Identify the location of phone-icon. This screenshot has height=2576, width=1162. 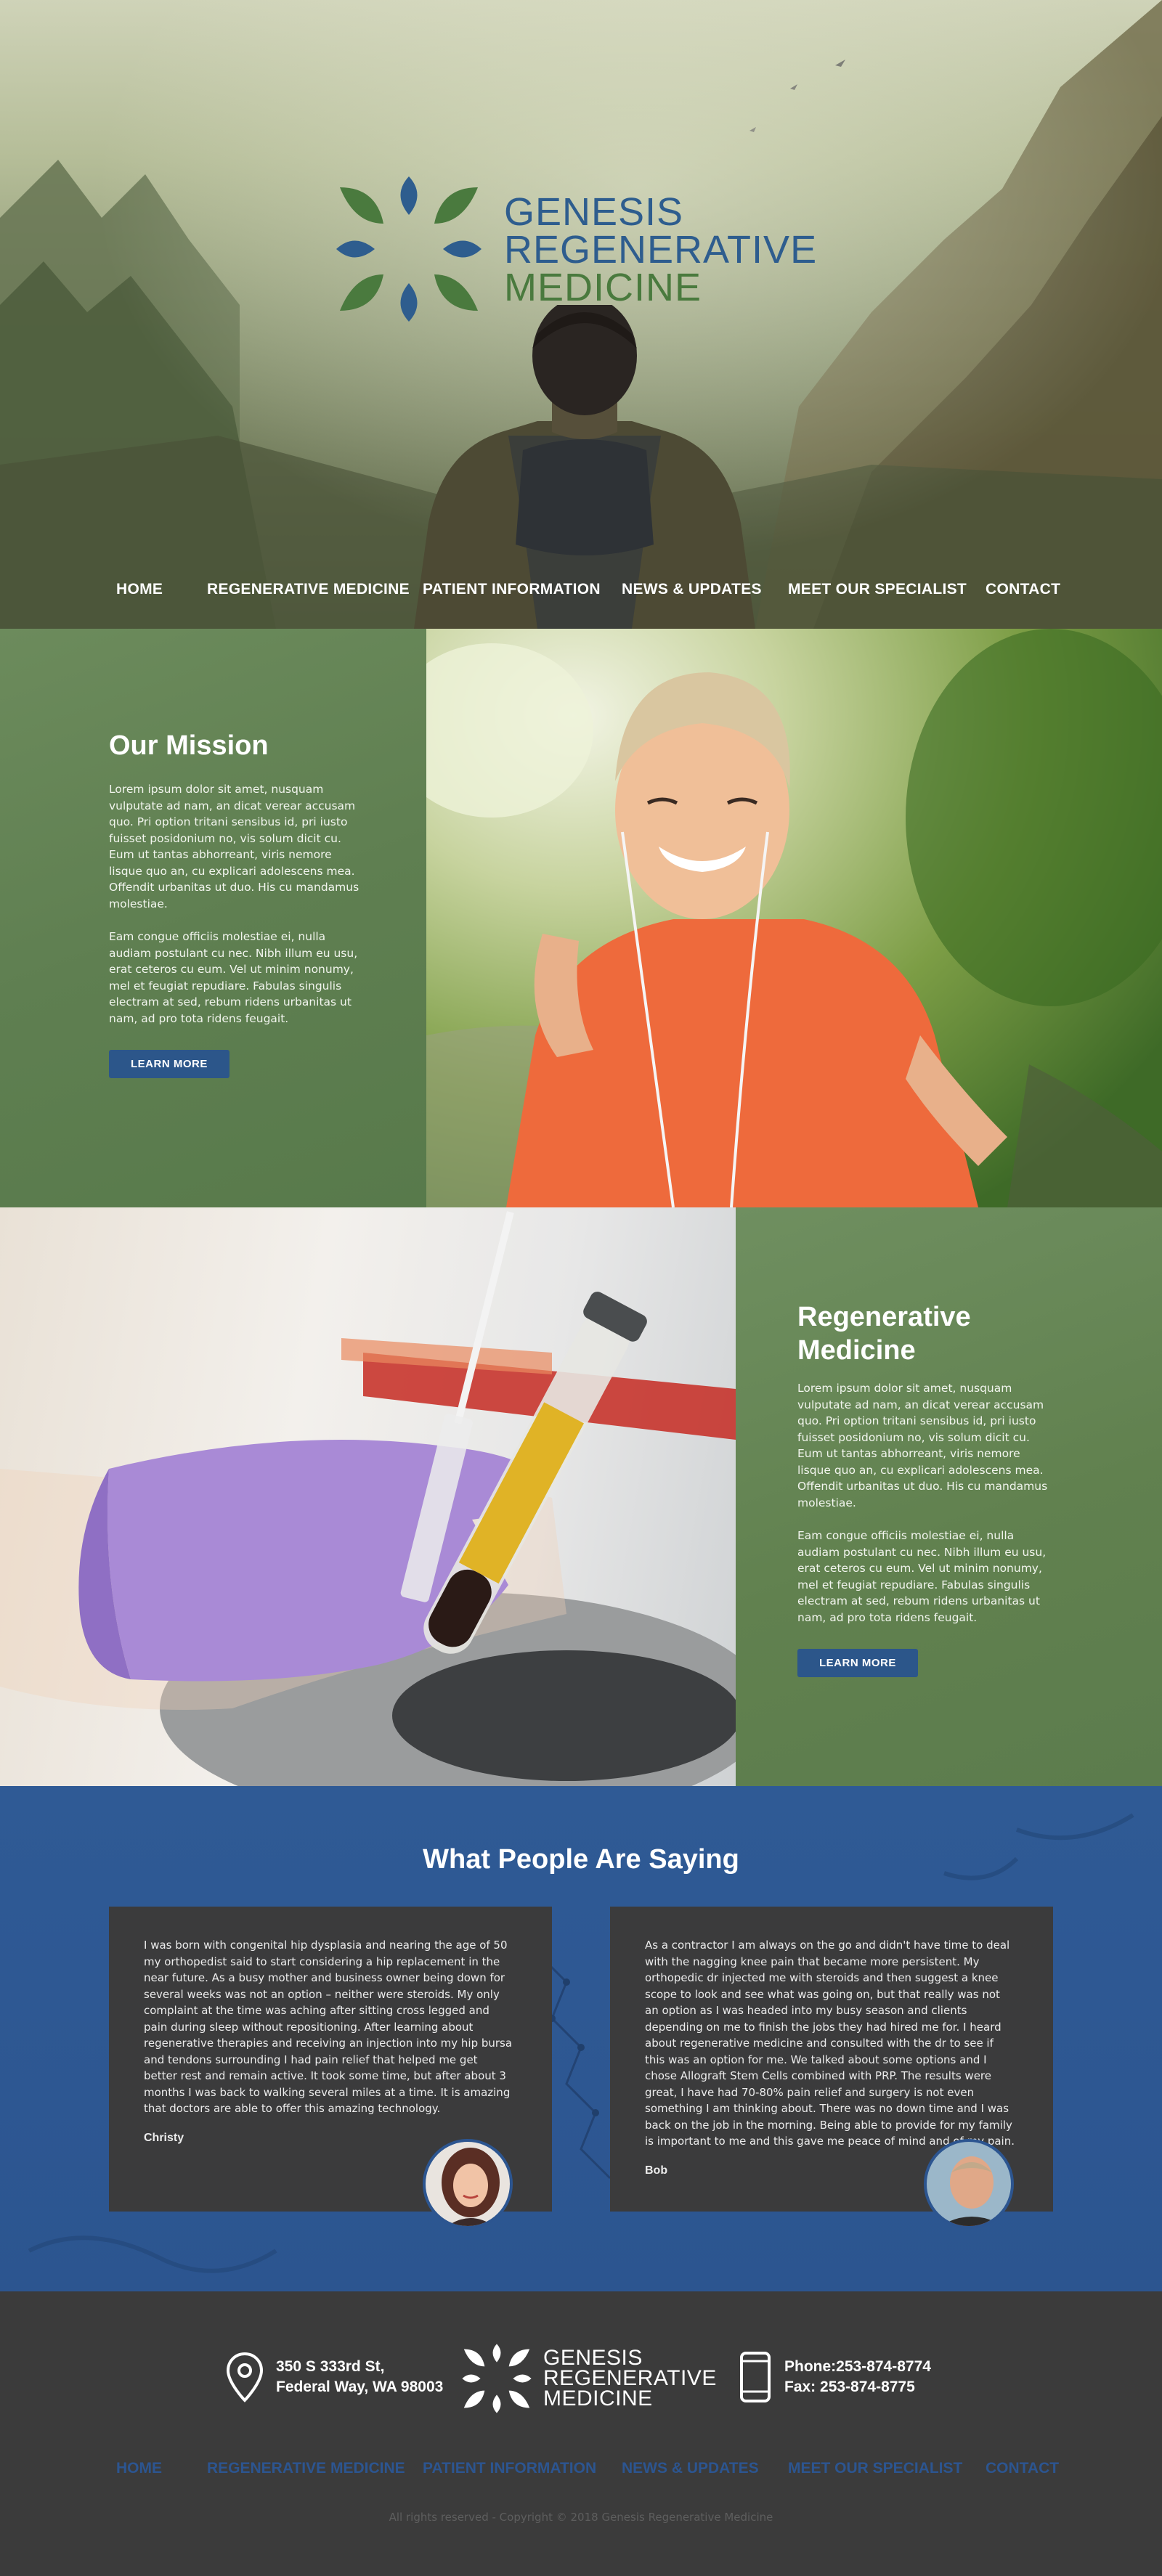
(755, 2377).